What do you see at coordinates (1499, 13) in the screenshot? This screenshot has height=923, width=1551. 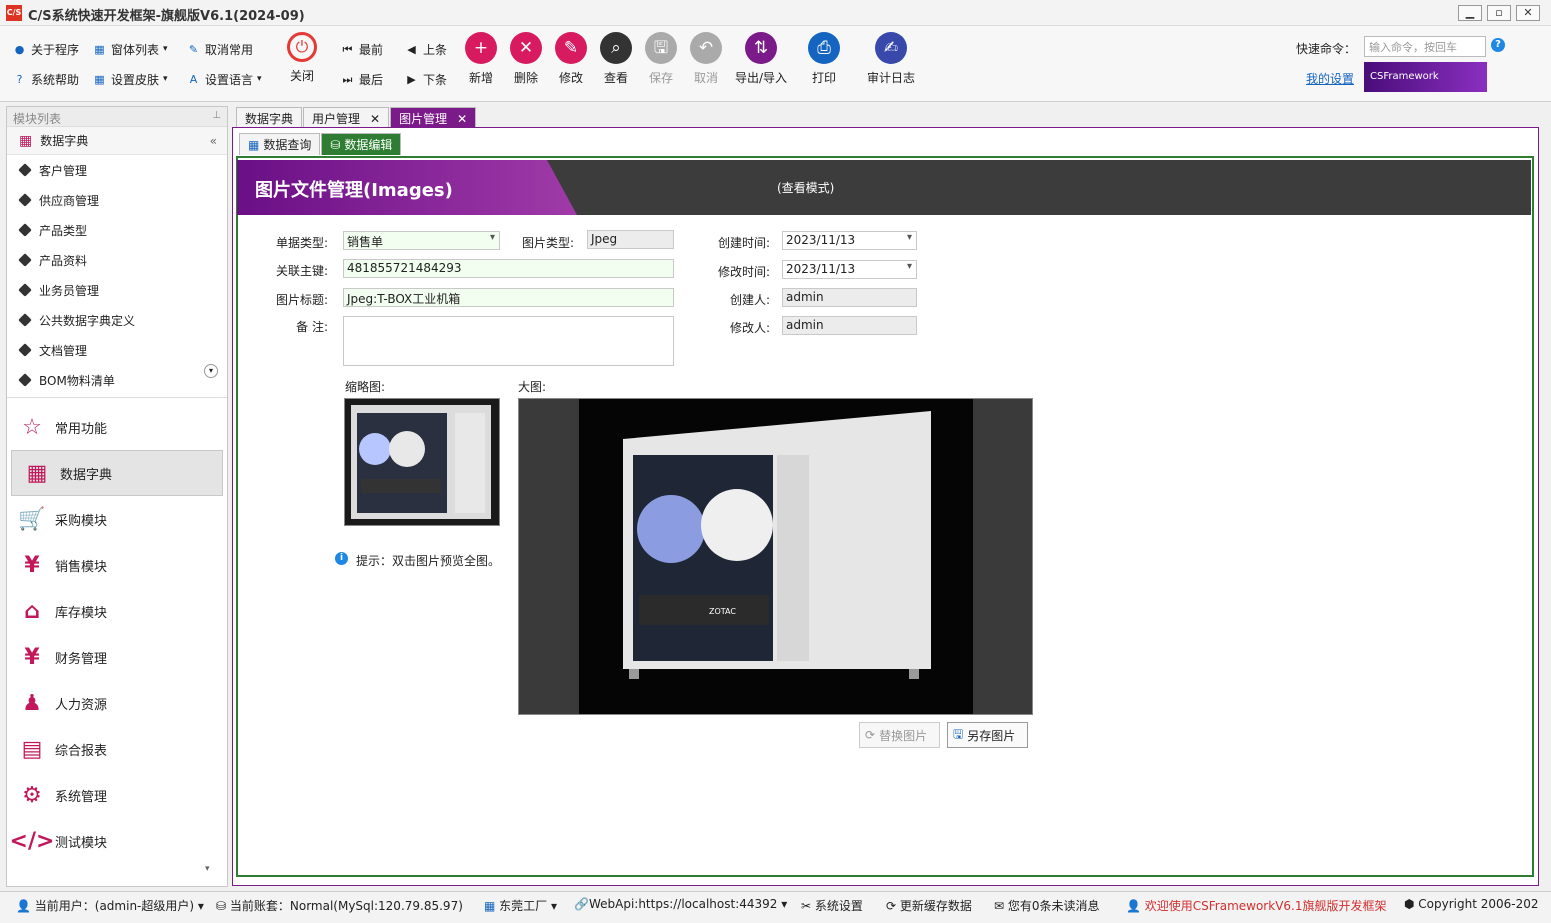 I see `maximize-button: ▫` at bounding box center [1499, 13].